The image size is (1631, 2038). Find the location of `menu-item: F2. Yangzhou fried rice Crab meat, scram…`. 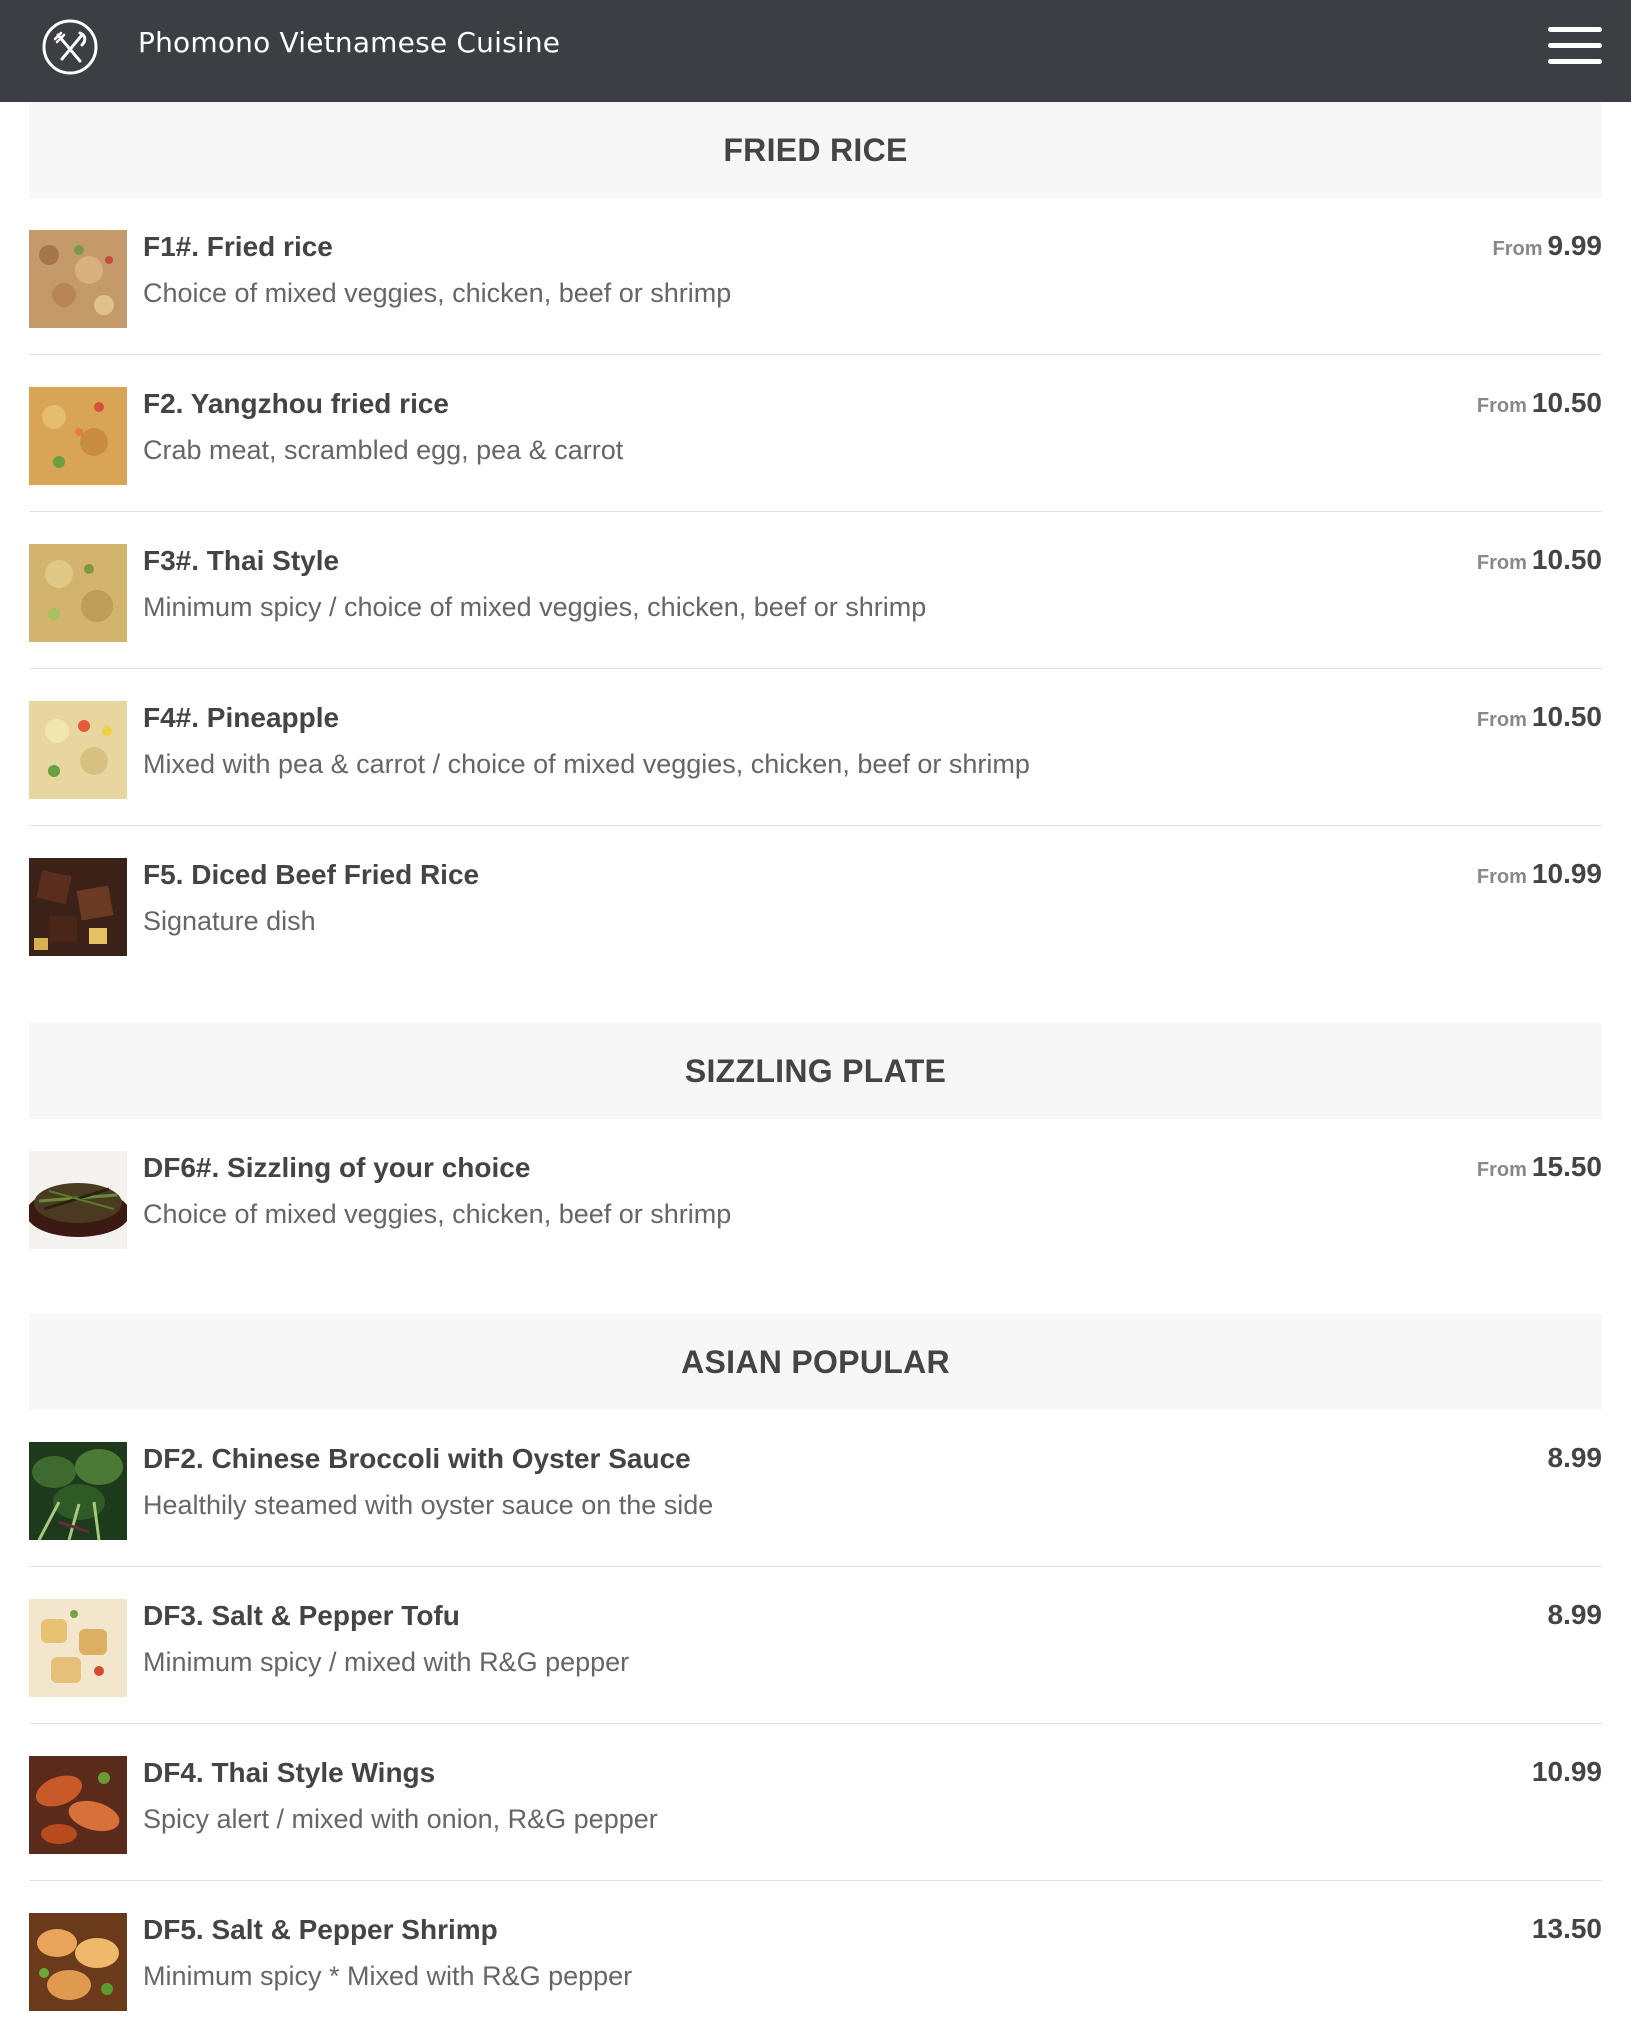

menu-item: F2. Yangzhou fried rice Crab meat, scram… is located at coordinates (815, 433).